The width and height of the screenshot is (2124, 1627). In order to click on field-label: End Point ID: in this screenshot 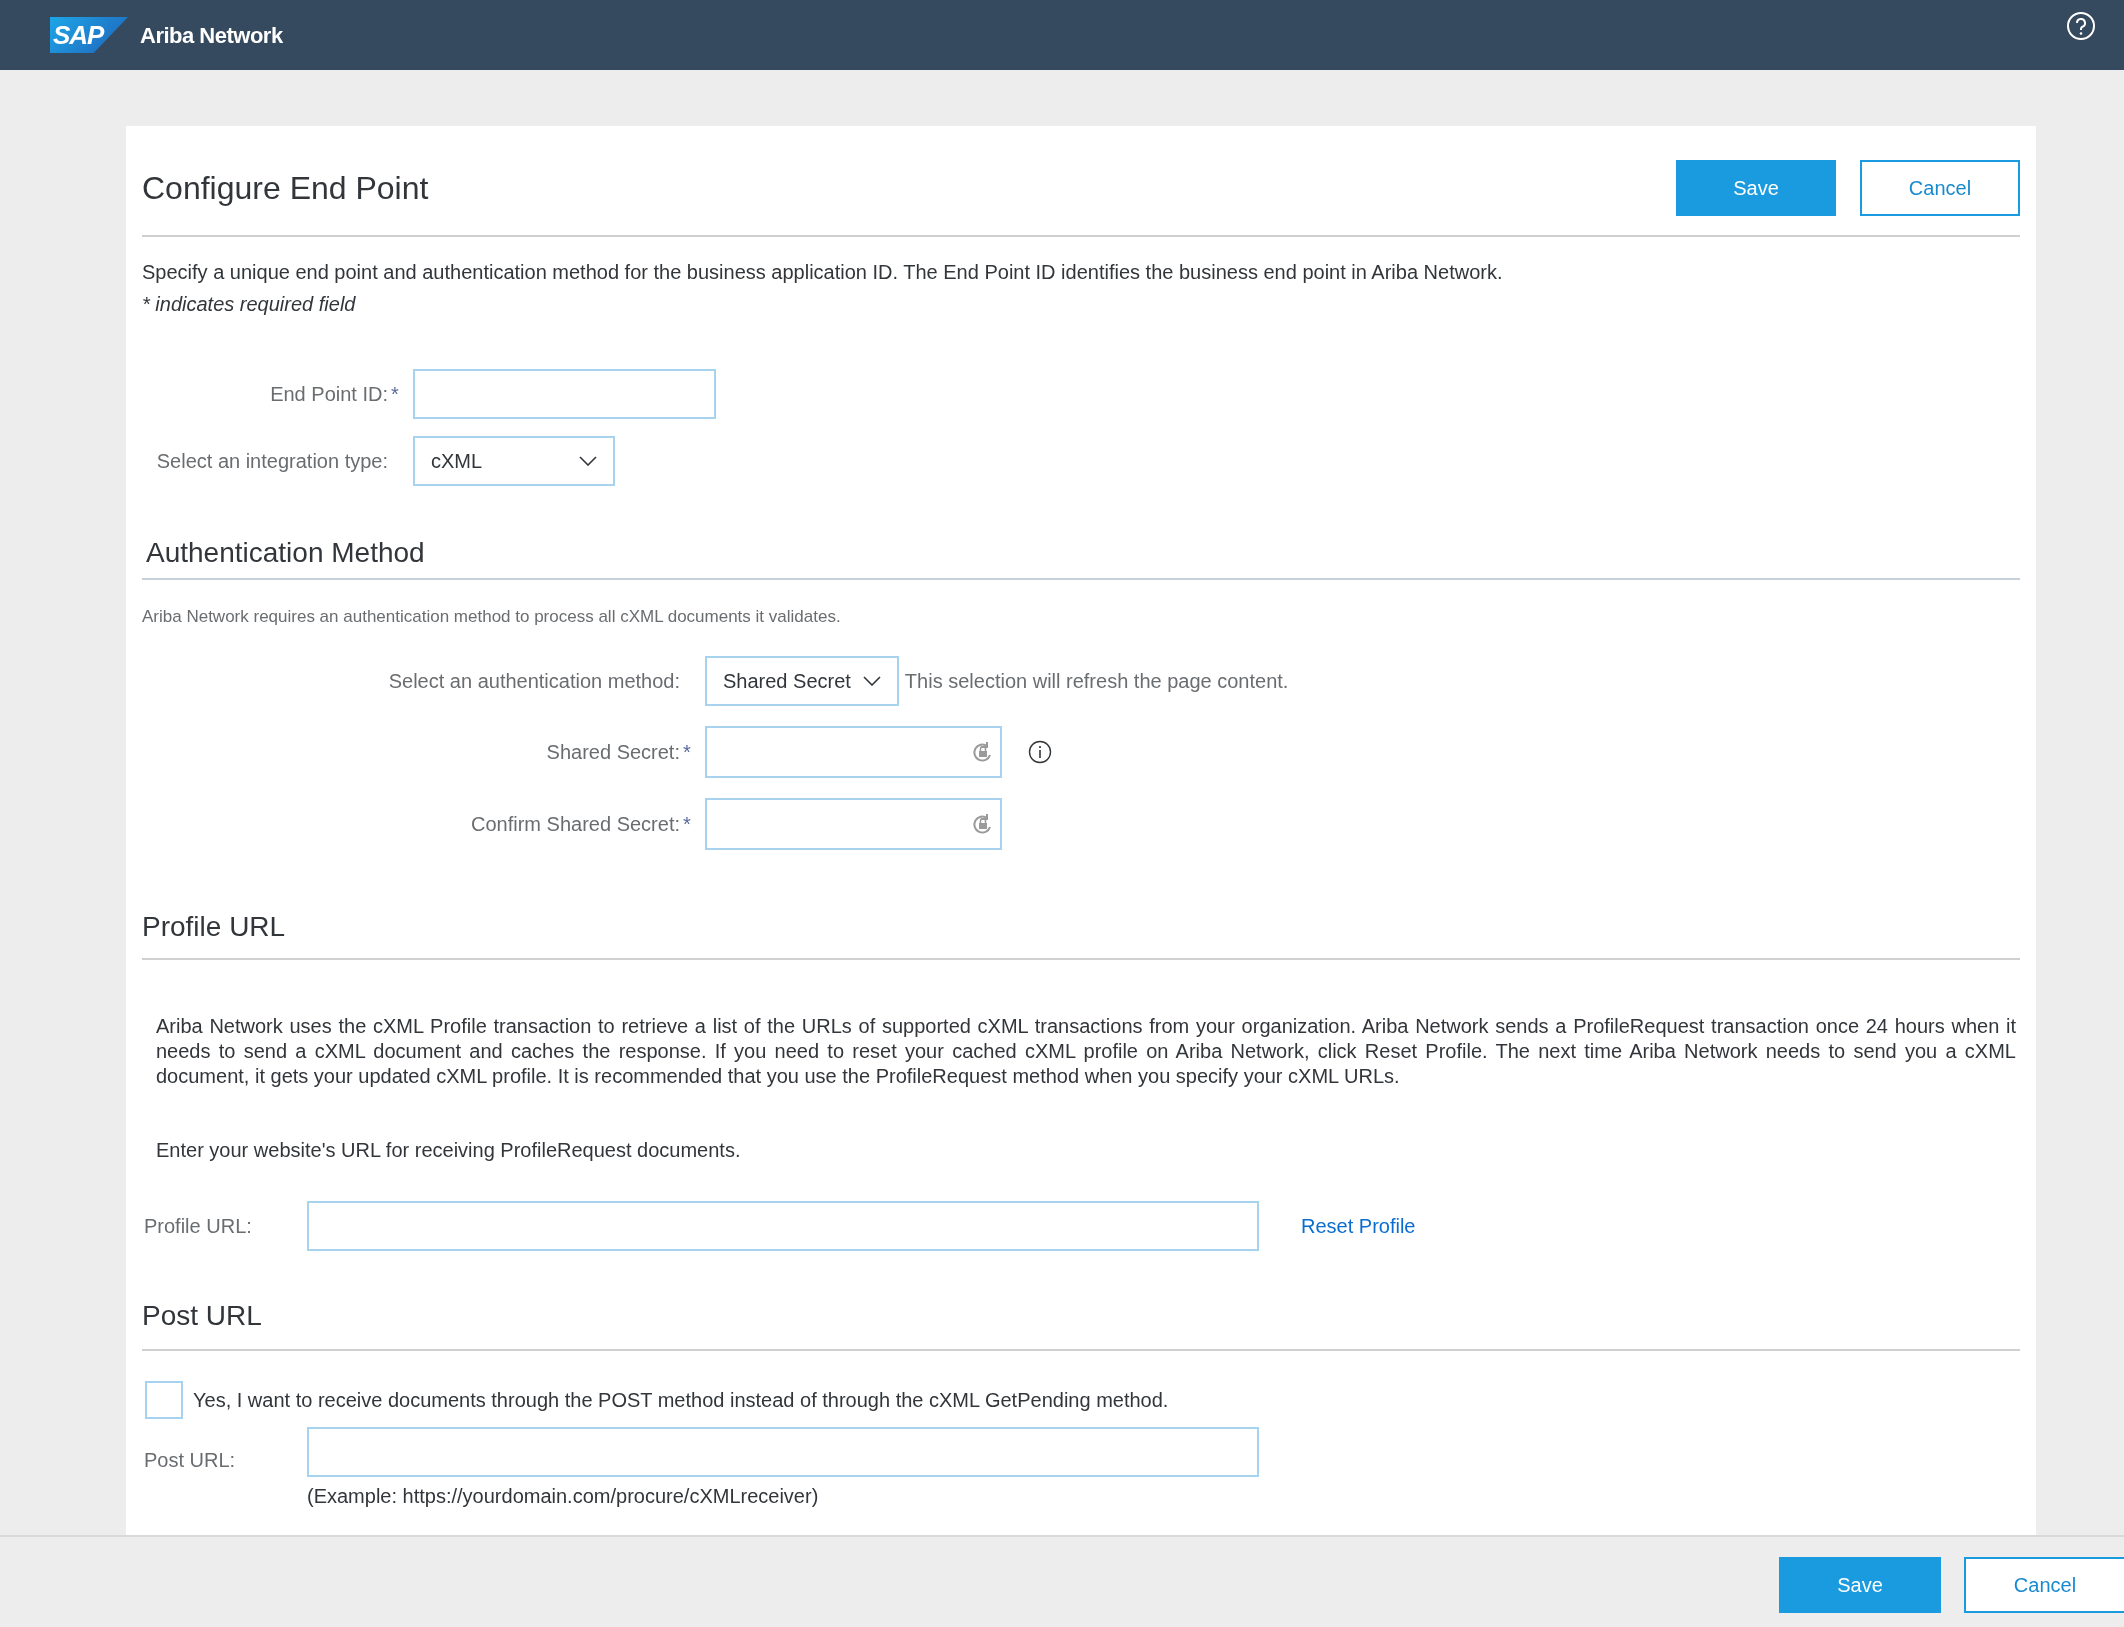, I will do `click(329, 394)`.